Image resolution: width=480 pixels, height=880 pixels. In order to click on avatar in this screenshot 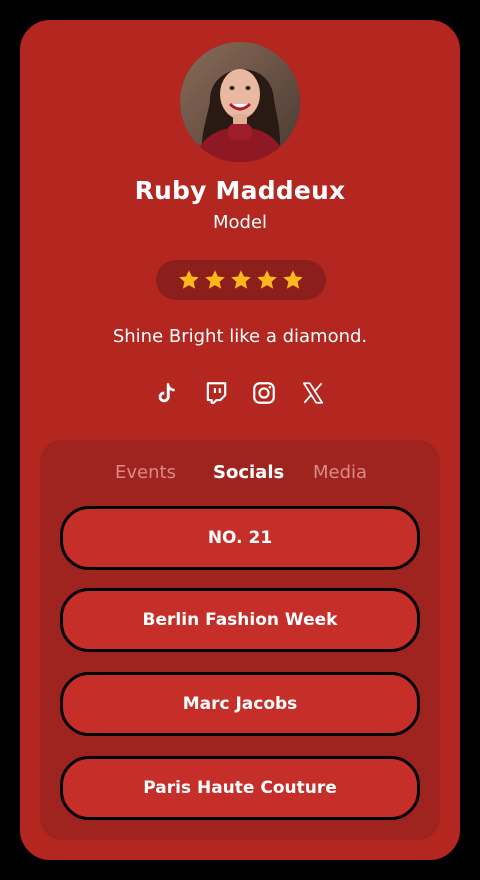, I will do `click(240, 102)`.